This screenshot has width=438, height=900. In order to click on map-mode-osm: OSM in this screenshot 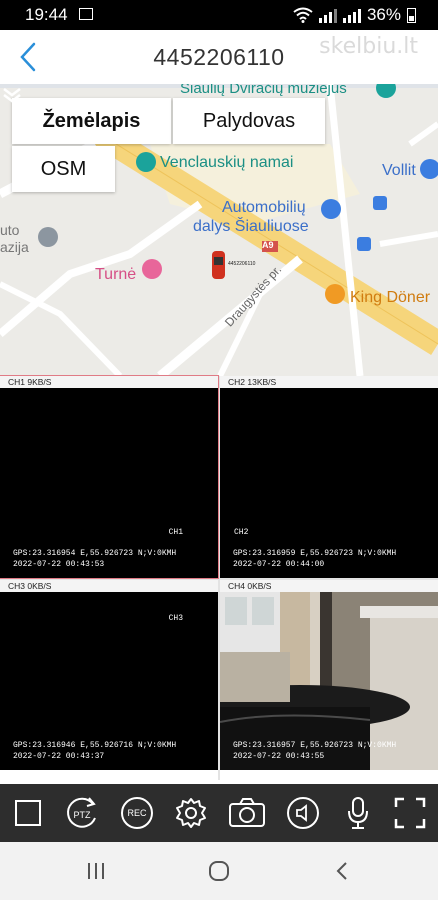, I will do `click(63, 169)`.